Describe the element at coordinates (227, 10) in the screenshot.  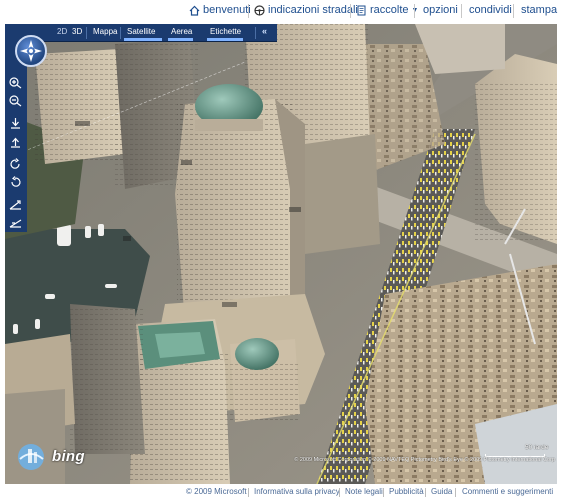
I see `welcome-label: benvenuti` at that location.